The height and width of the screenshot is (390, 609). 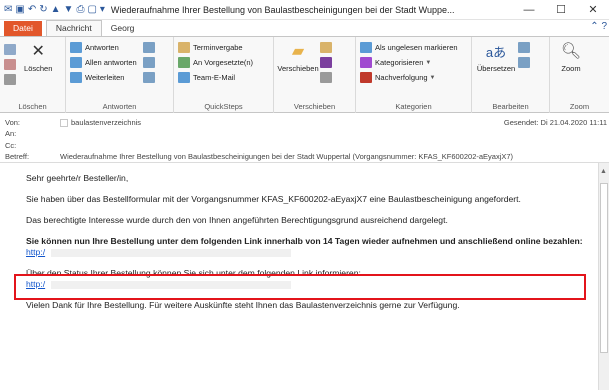 What do you see at coordinates (366, 47) in the screenshot?
I see `envelope-icon` at bounding box center [366, 47].